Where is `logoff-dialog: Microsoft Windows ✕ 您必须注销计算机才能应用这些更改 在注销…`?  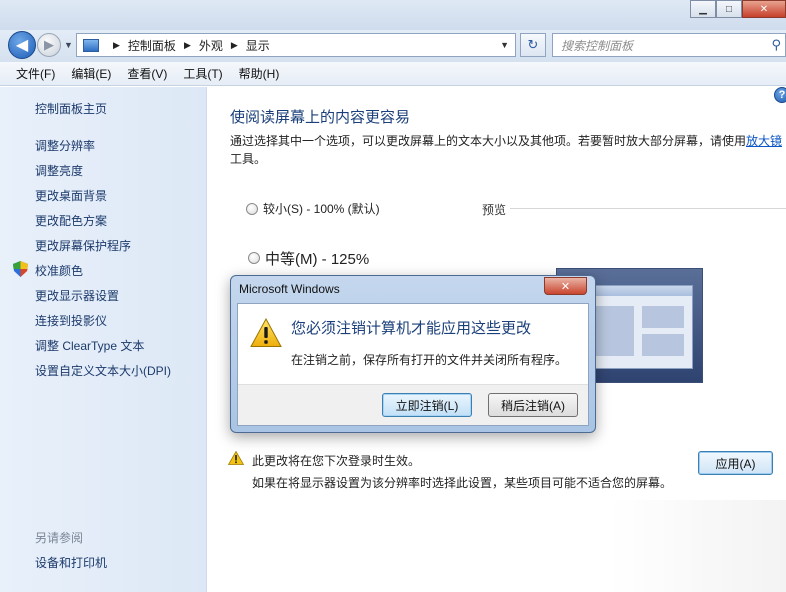
logoff-dialog: Microsoft Windows ✕ 您必须注销计算机才能应用这些更改 在注销… is located at coordinates (413, 354).